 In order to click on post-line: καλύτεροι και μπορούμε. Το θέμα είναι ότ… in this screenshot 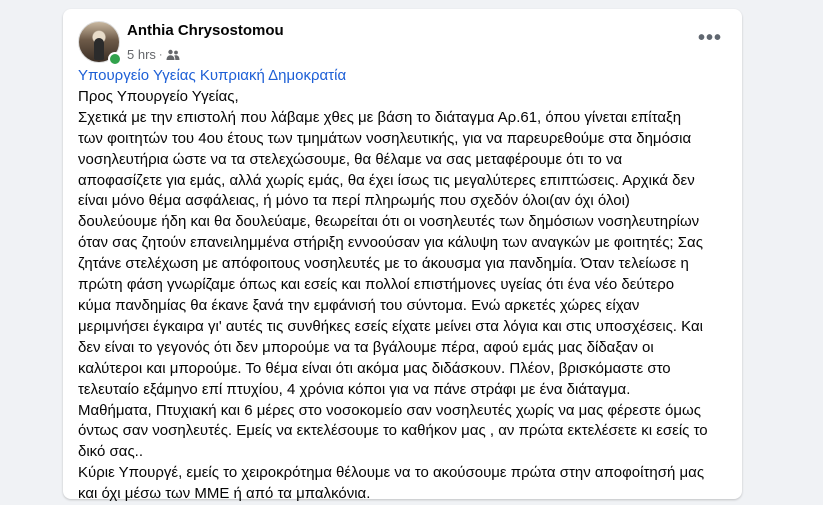, I will do `click(374, 368)`.